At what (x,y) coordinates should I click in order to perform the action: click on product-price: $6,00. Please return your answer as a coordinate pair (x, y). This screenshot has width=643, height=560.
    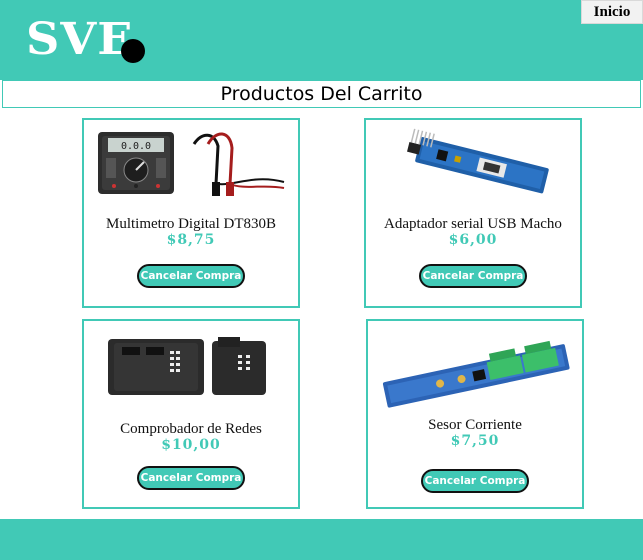
    Looking at the image, I should click on (473, 240).